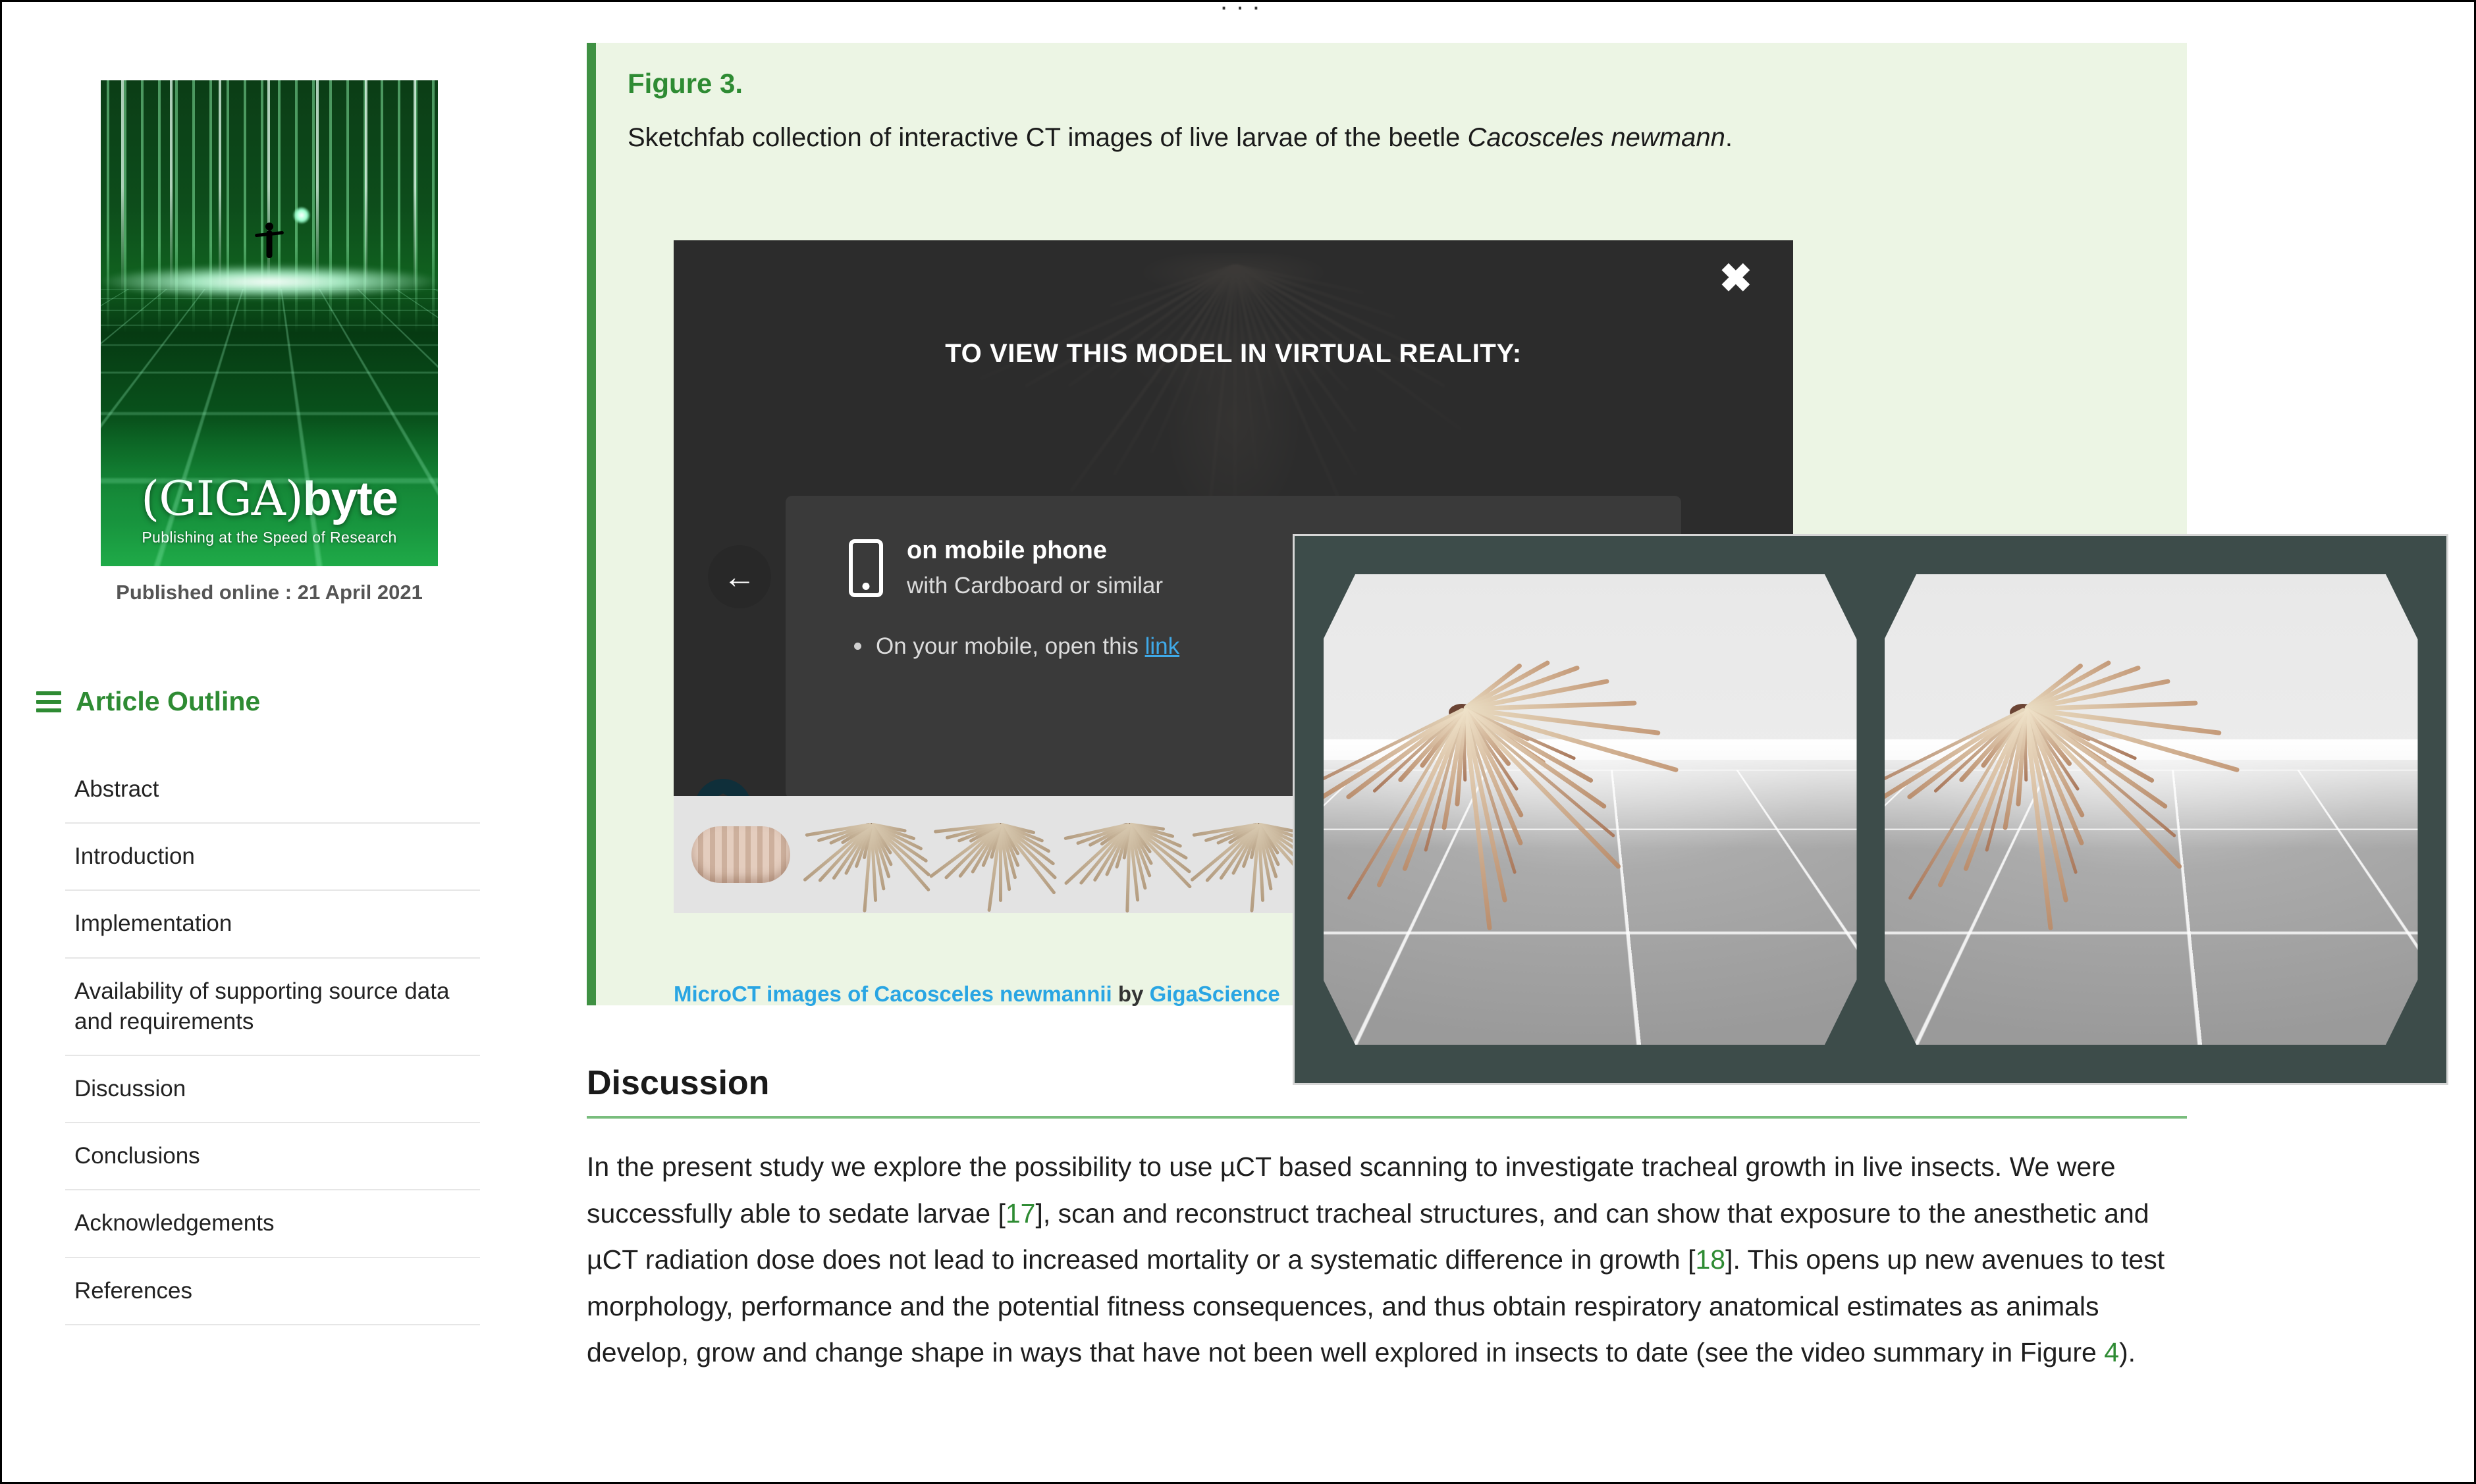  What do you see at coordinates (1710, 1259) in the screenshot?
I see `citation-link: 18` at bounding box center [1710, 1259].